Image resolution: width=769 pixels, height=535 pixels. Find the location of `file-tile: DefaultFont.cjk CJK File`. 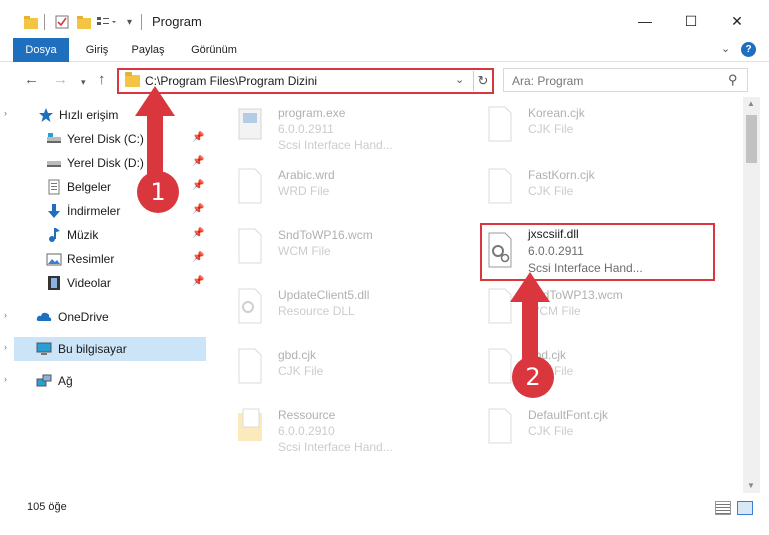

file-tile: DefaultFont.cjk CJK File is located at coordinates (580, 428).